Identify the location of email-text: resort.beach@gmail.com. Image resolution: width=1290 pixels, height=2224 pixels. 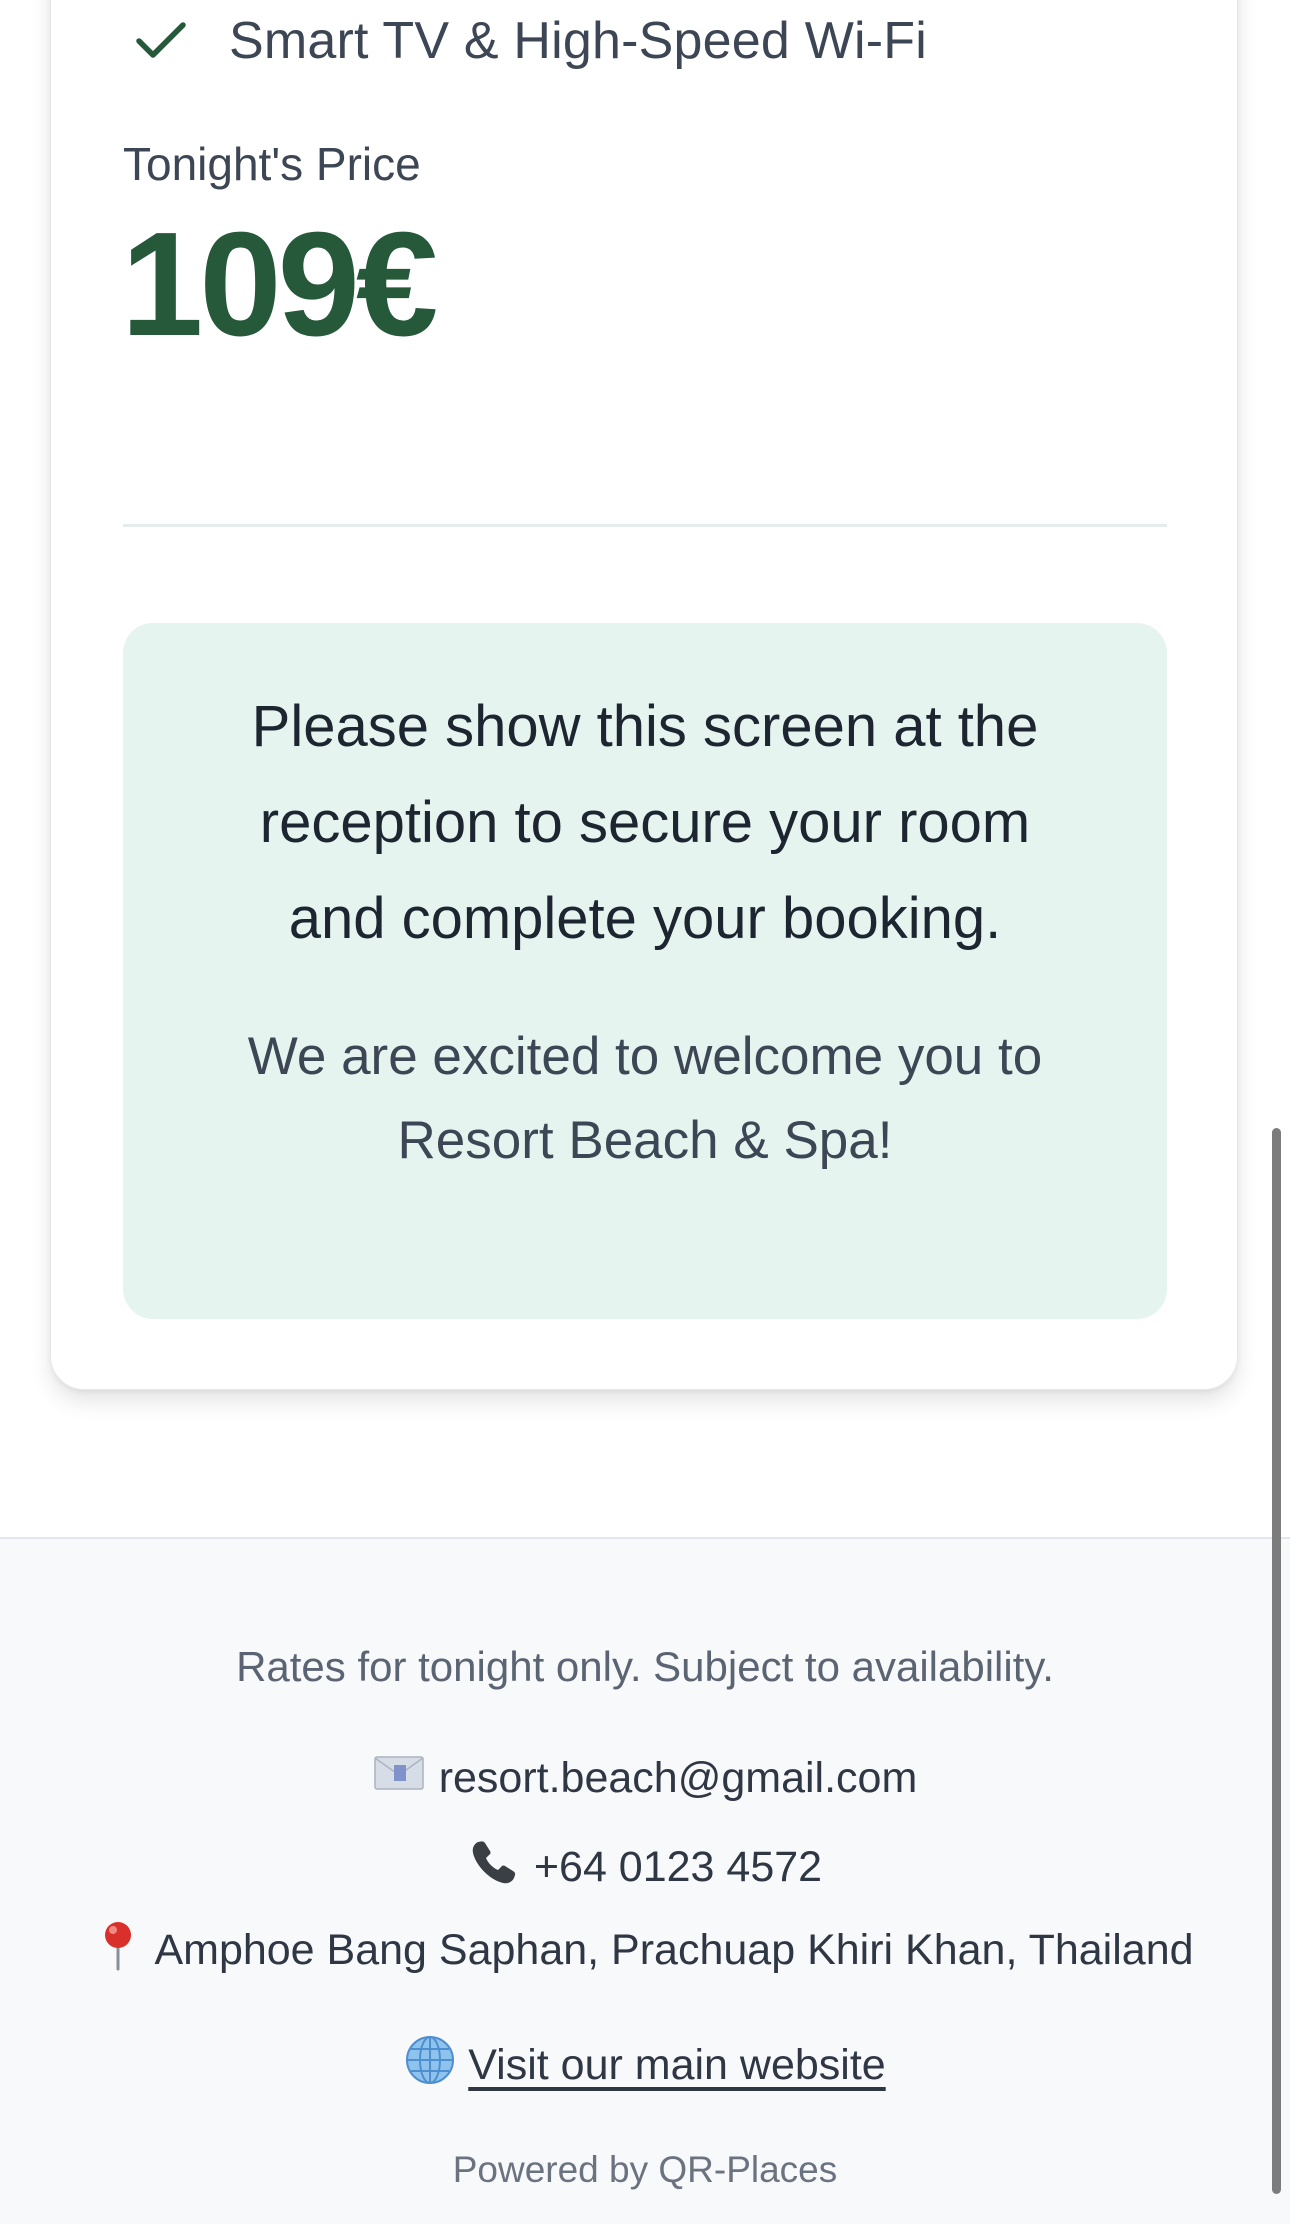
(678, 1778).